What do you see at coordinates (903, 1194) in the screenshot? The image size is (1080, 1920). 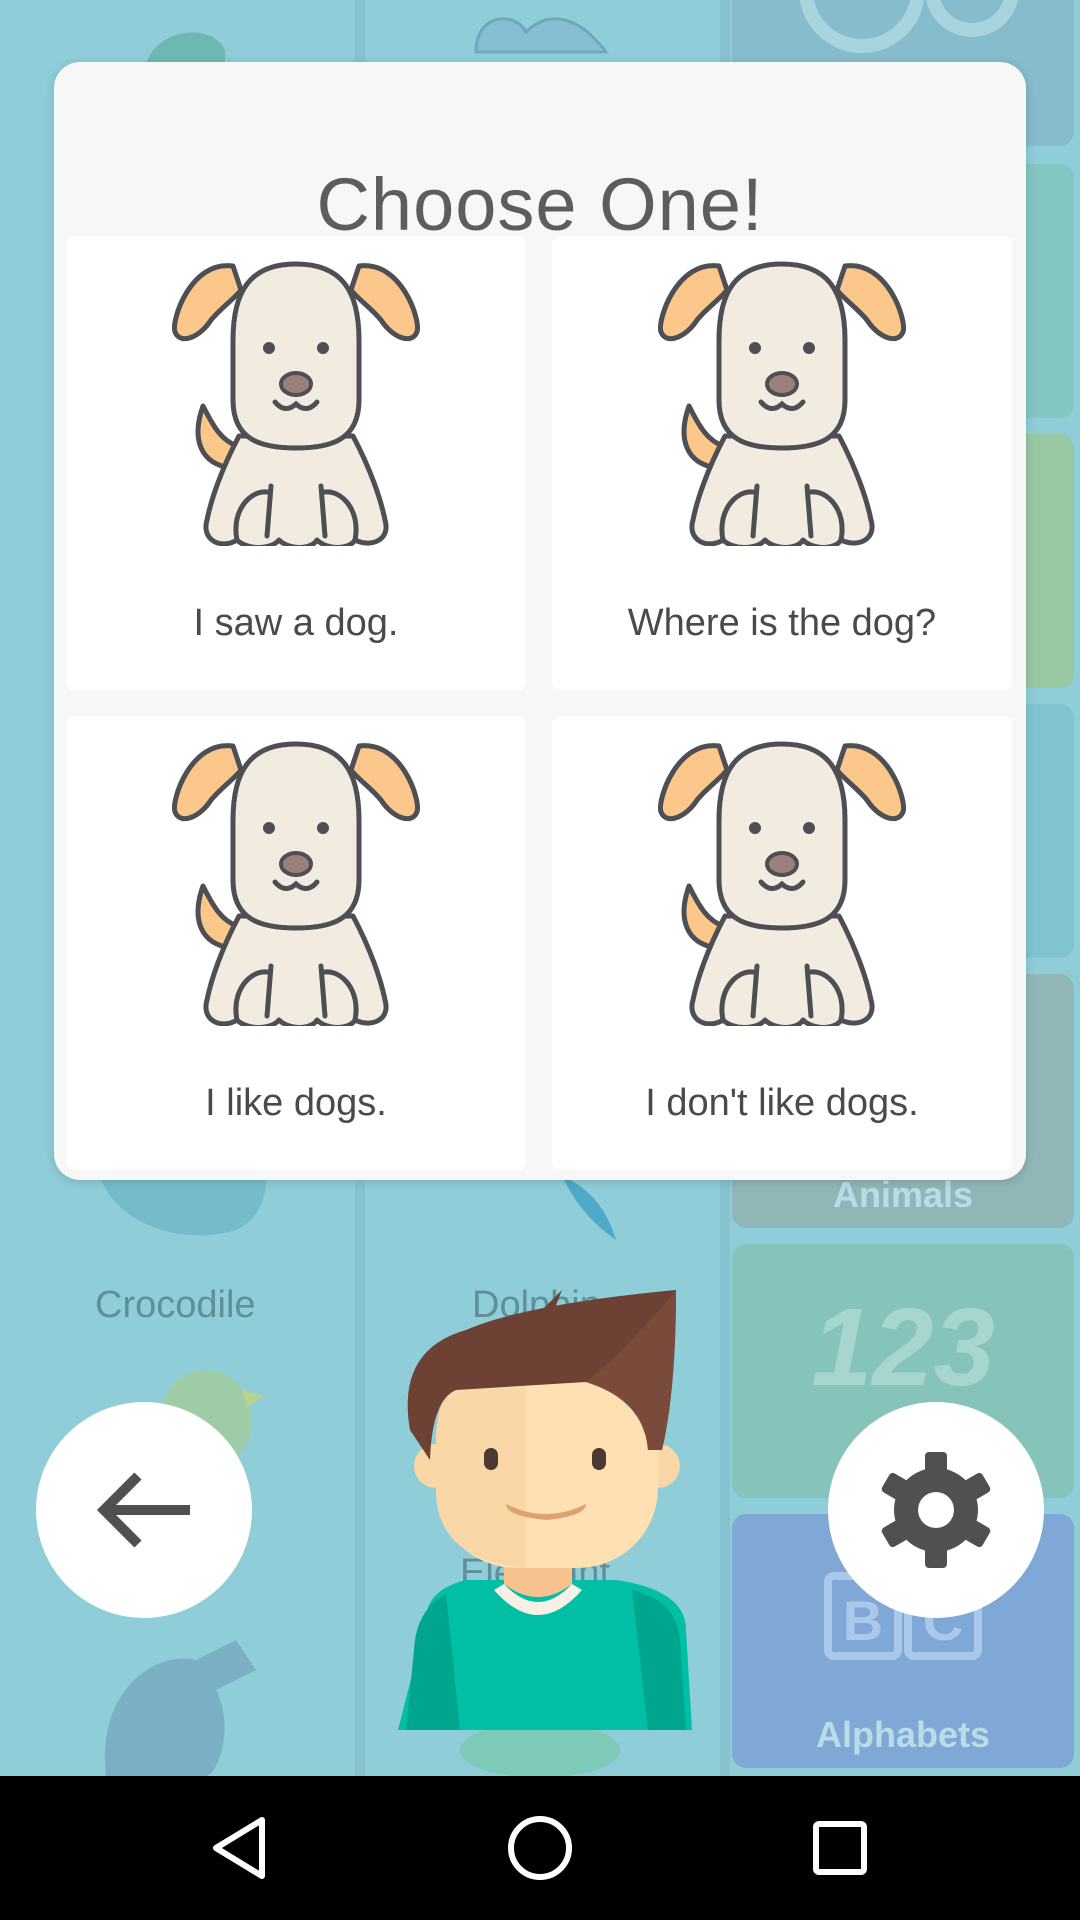 I see `category-label: Animals` at bounding box center [903, 1194].